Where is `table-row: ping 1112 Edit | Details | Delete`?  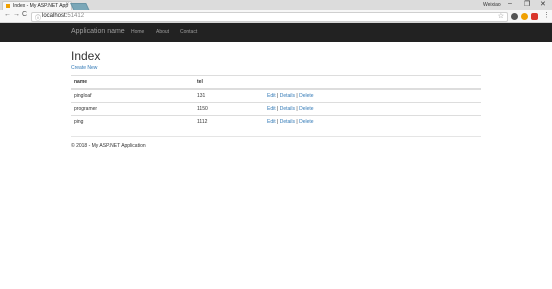 table-row: ping 1112 Edit | Details | Delete is located at coordinates (276, 121).